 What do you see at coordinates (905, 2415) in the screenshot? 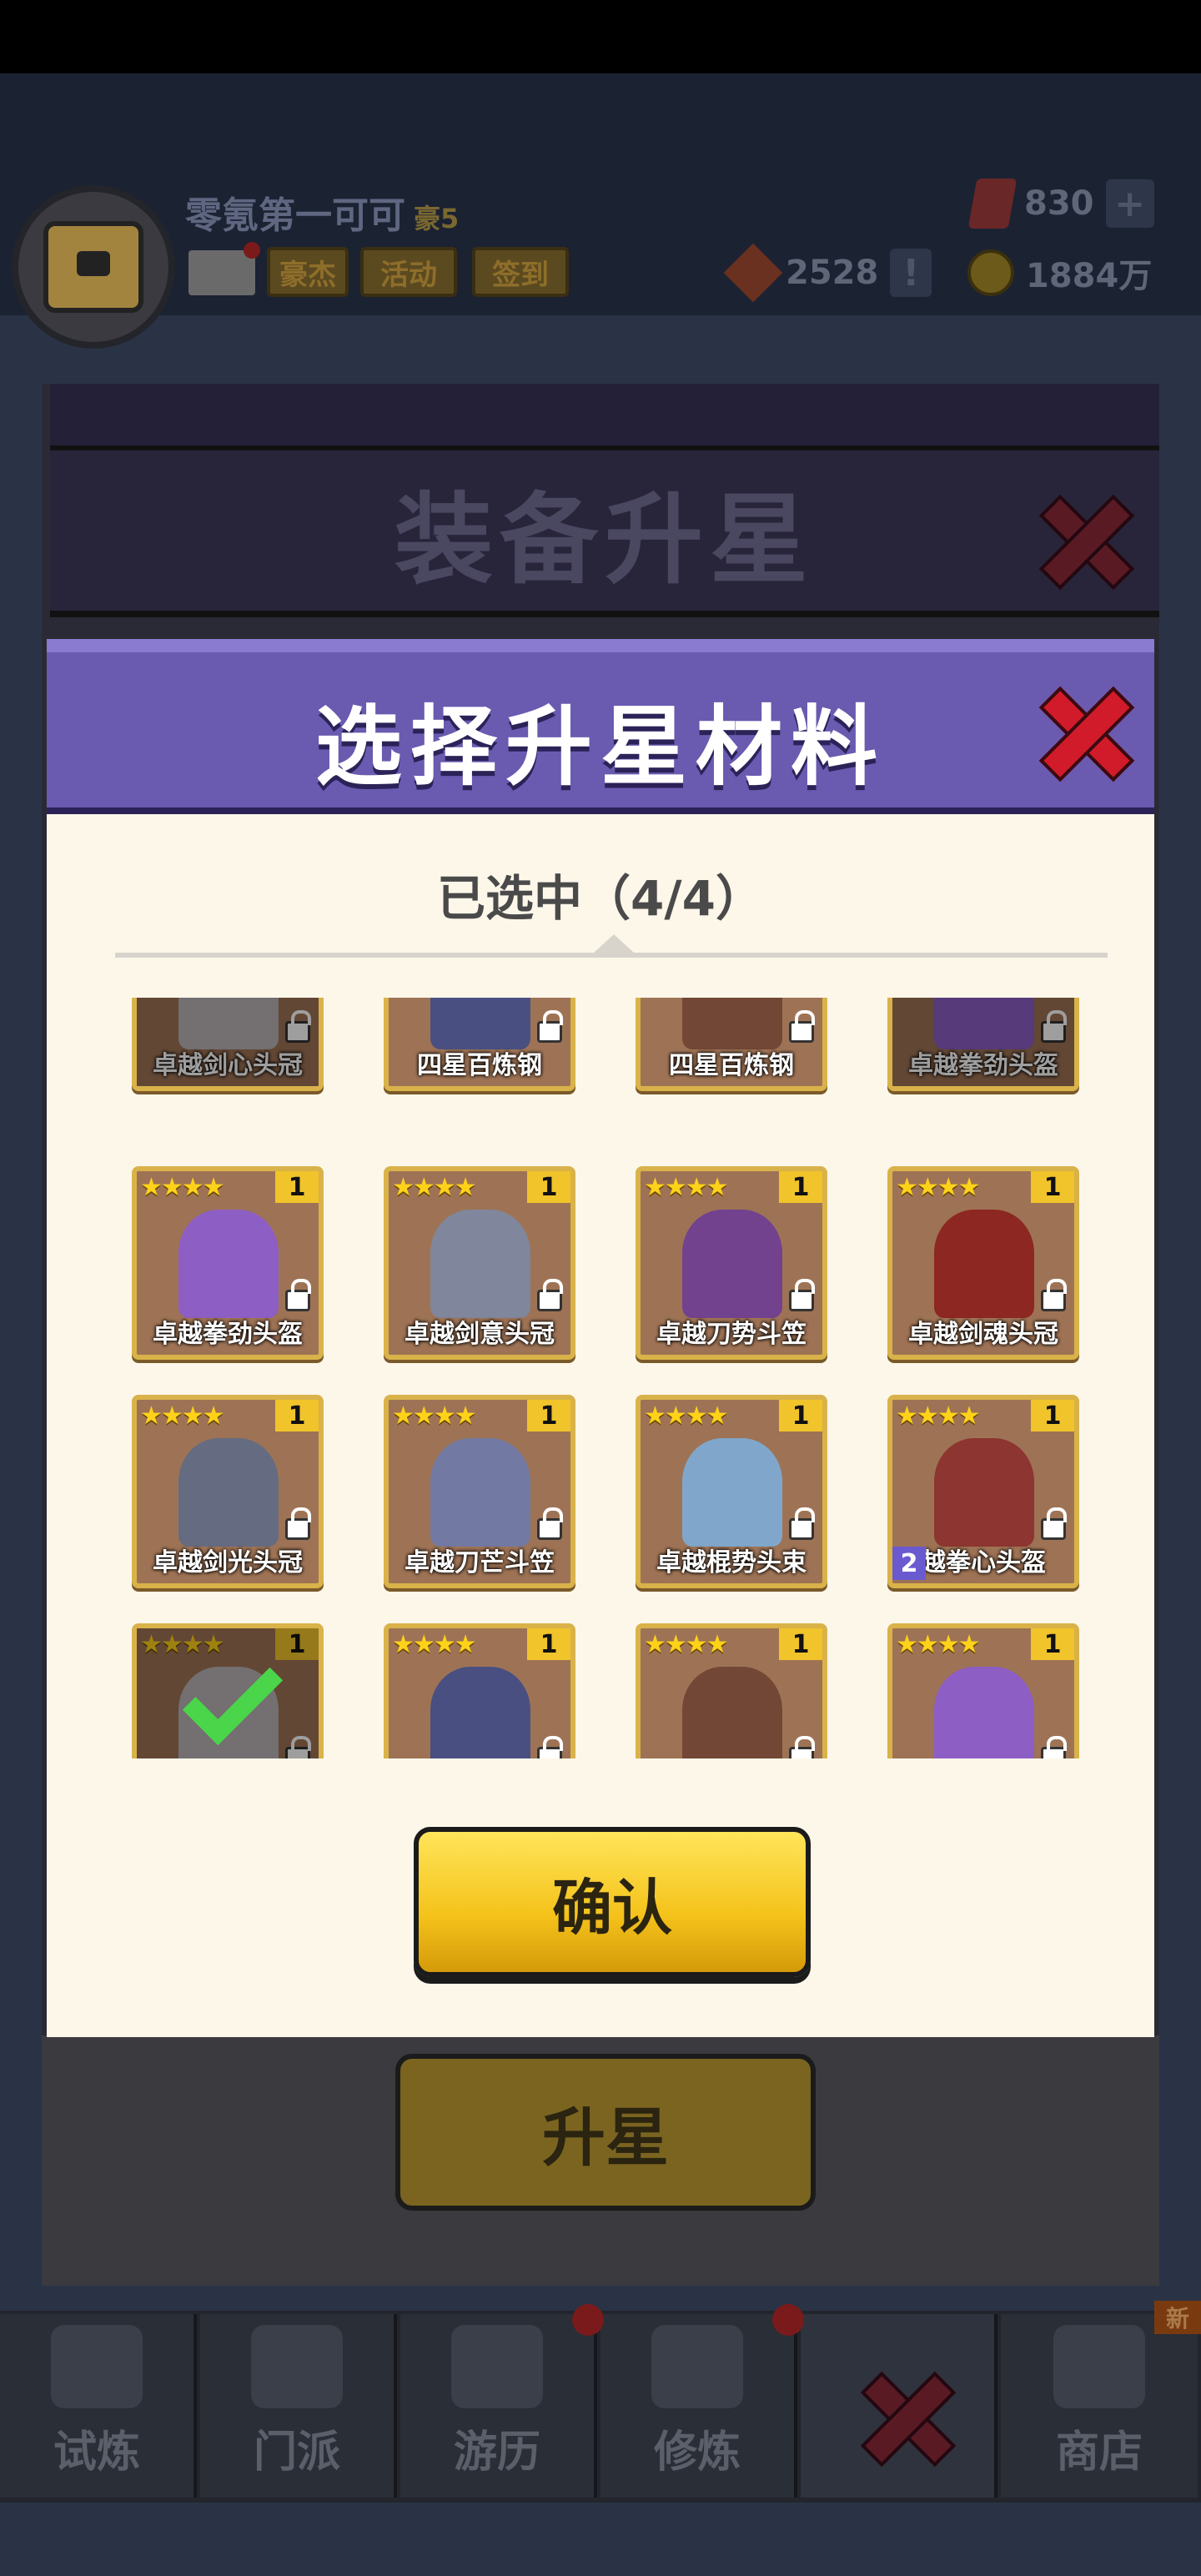
I see `nav-close-icon` at bounding box center [905, 2415].